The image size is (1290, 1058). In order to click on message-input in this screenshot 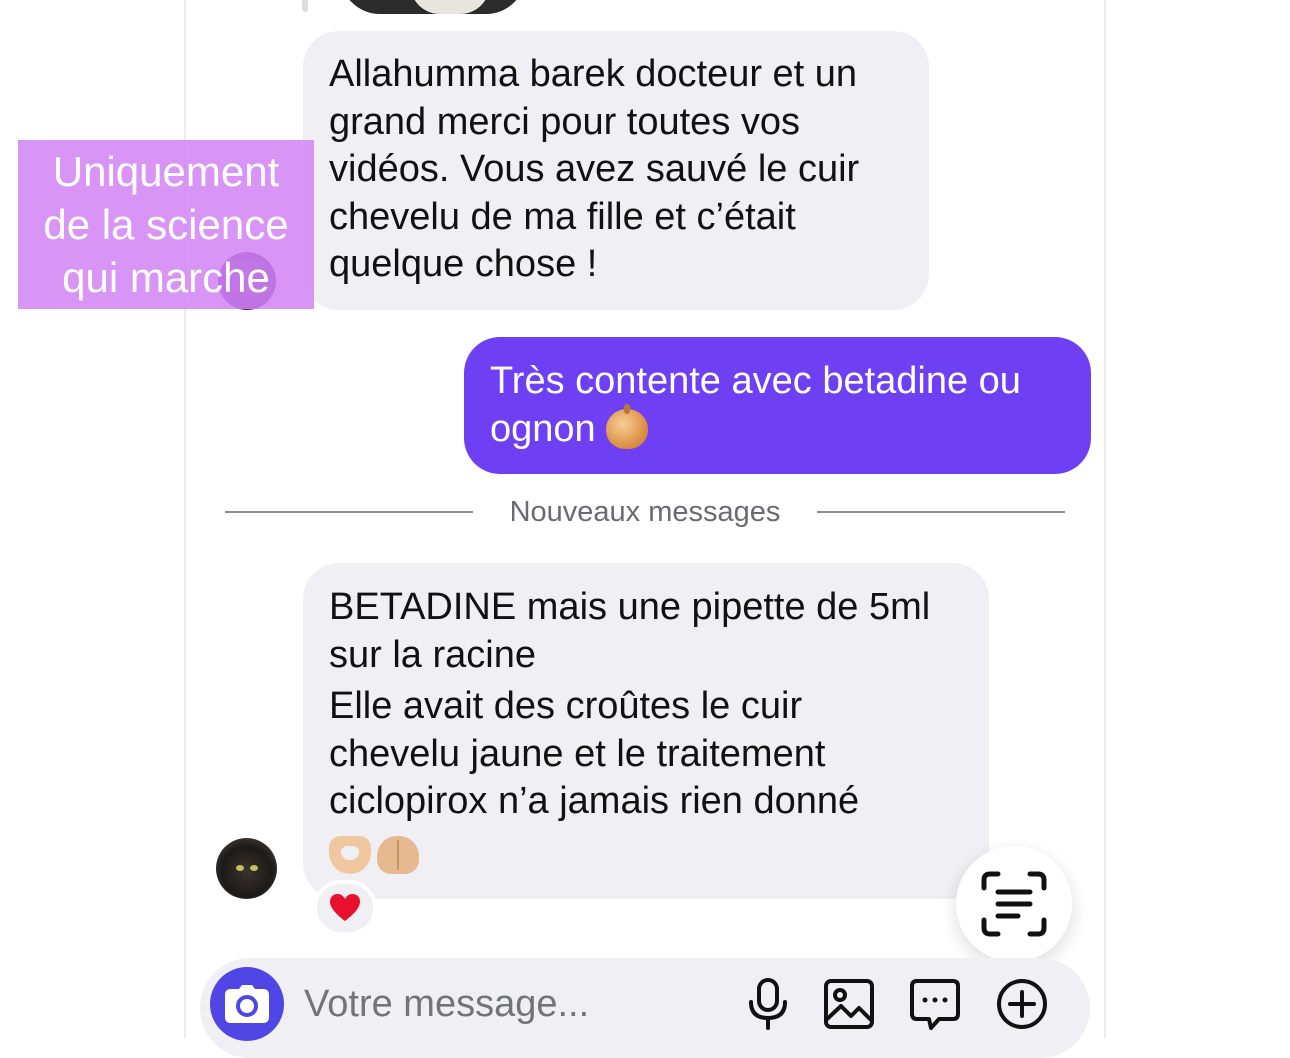, I will do `click(514, 1004)`.